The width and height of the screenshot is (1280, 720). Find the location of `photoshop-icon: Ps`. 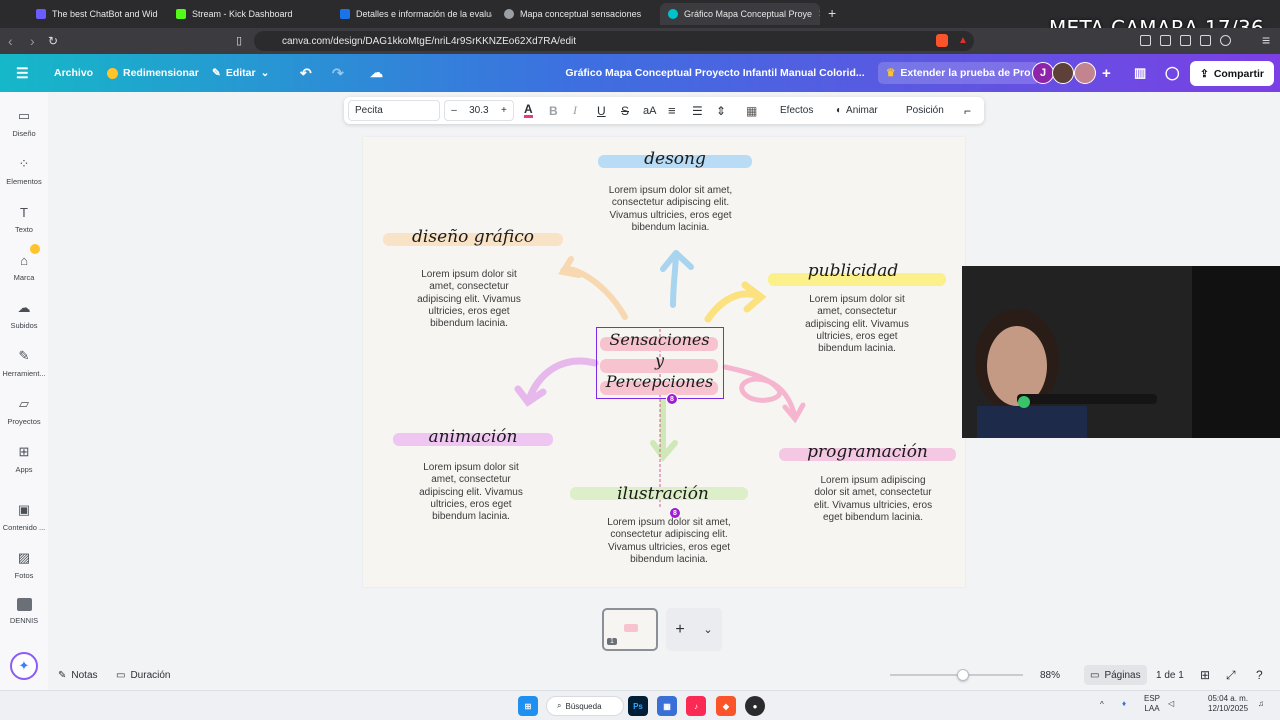

photoshop-icon: Ps is located at coordinates (638, 706).